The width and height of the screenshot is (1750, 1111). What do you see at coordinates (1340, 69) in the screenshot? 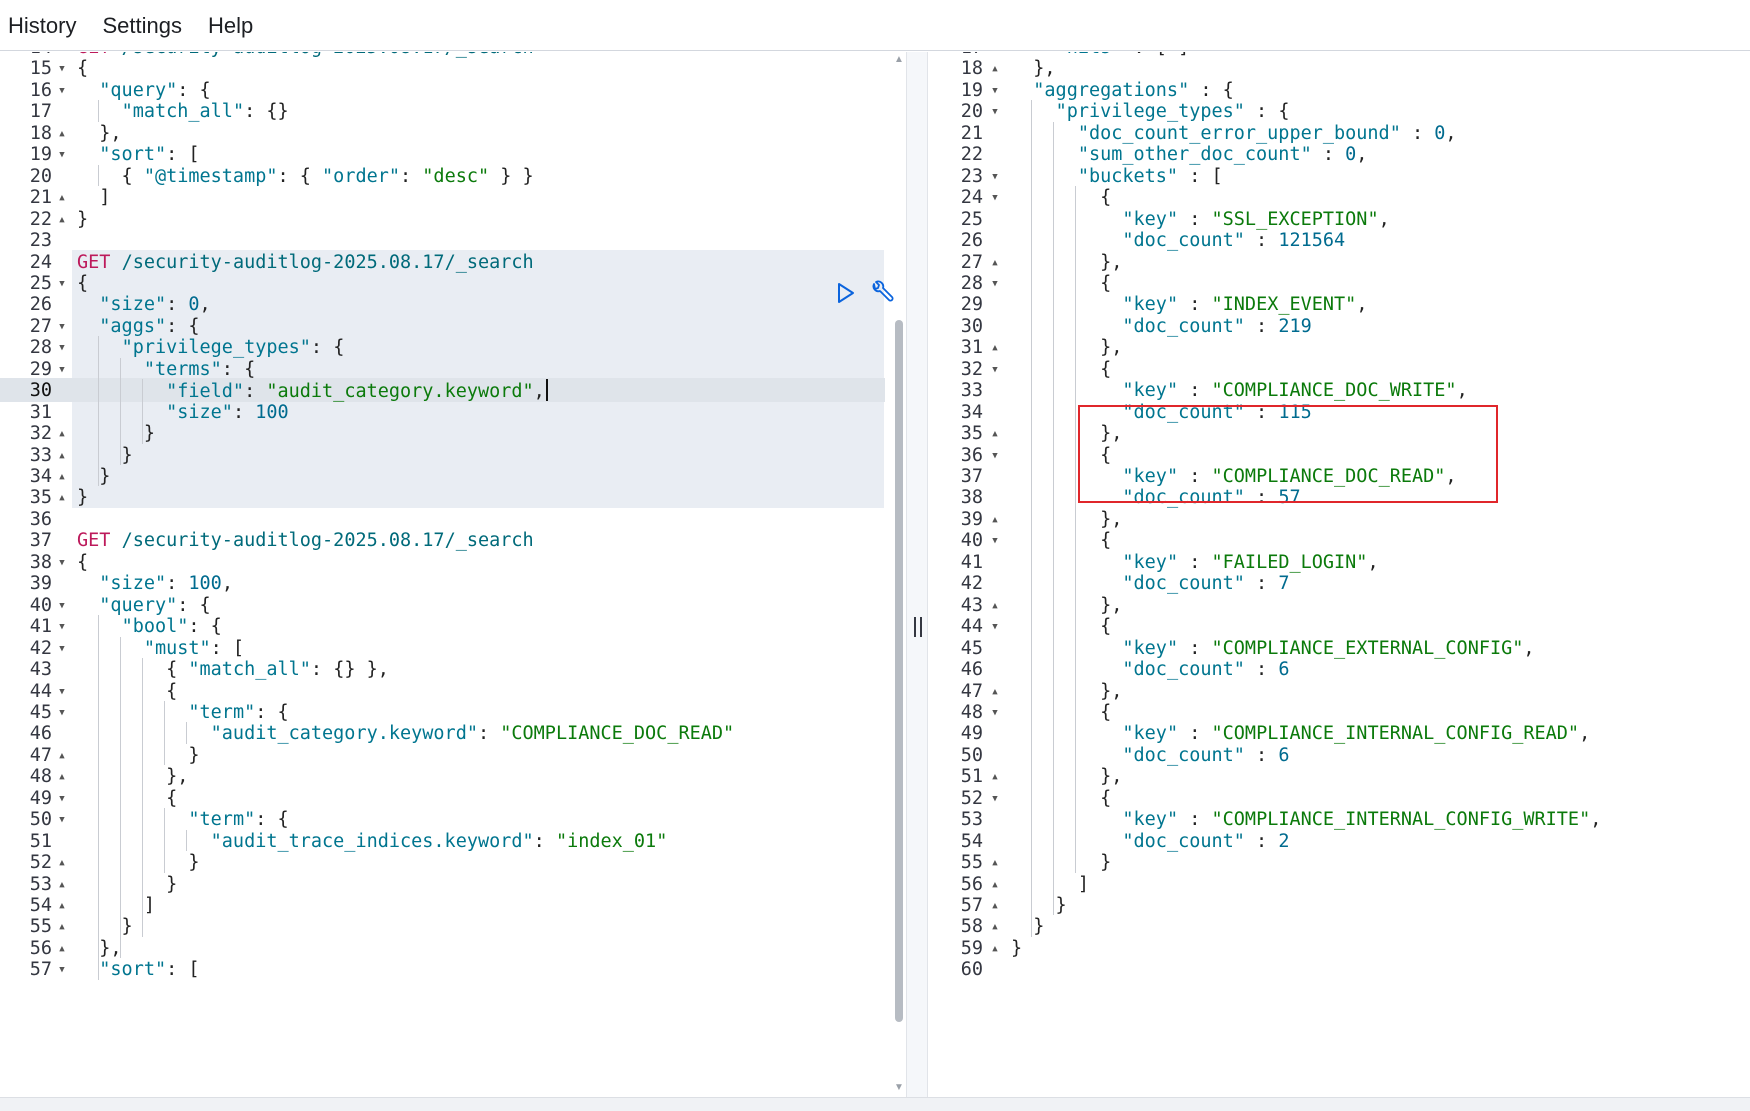
I see `response-line: 18 ▲ },` at bounding box center [1340, 69].